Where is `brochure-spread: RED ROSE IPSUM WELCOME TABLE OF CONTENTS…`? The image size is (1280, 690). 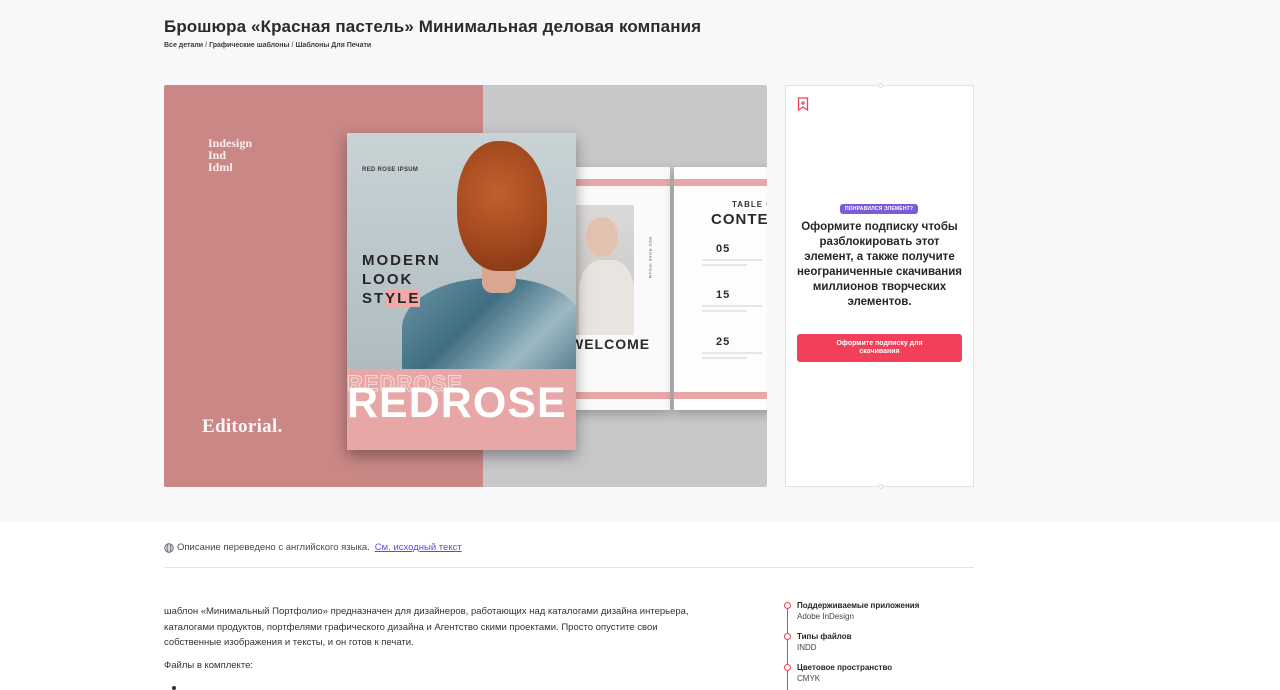 brochure-spread: RED ROSE IPSUM WELCOME TABLE OF CONTENTS… is located at coordinates (668, 288).